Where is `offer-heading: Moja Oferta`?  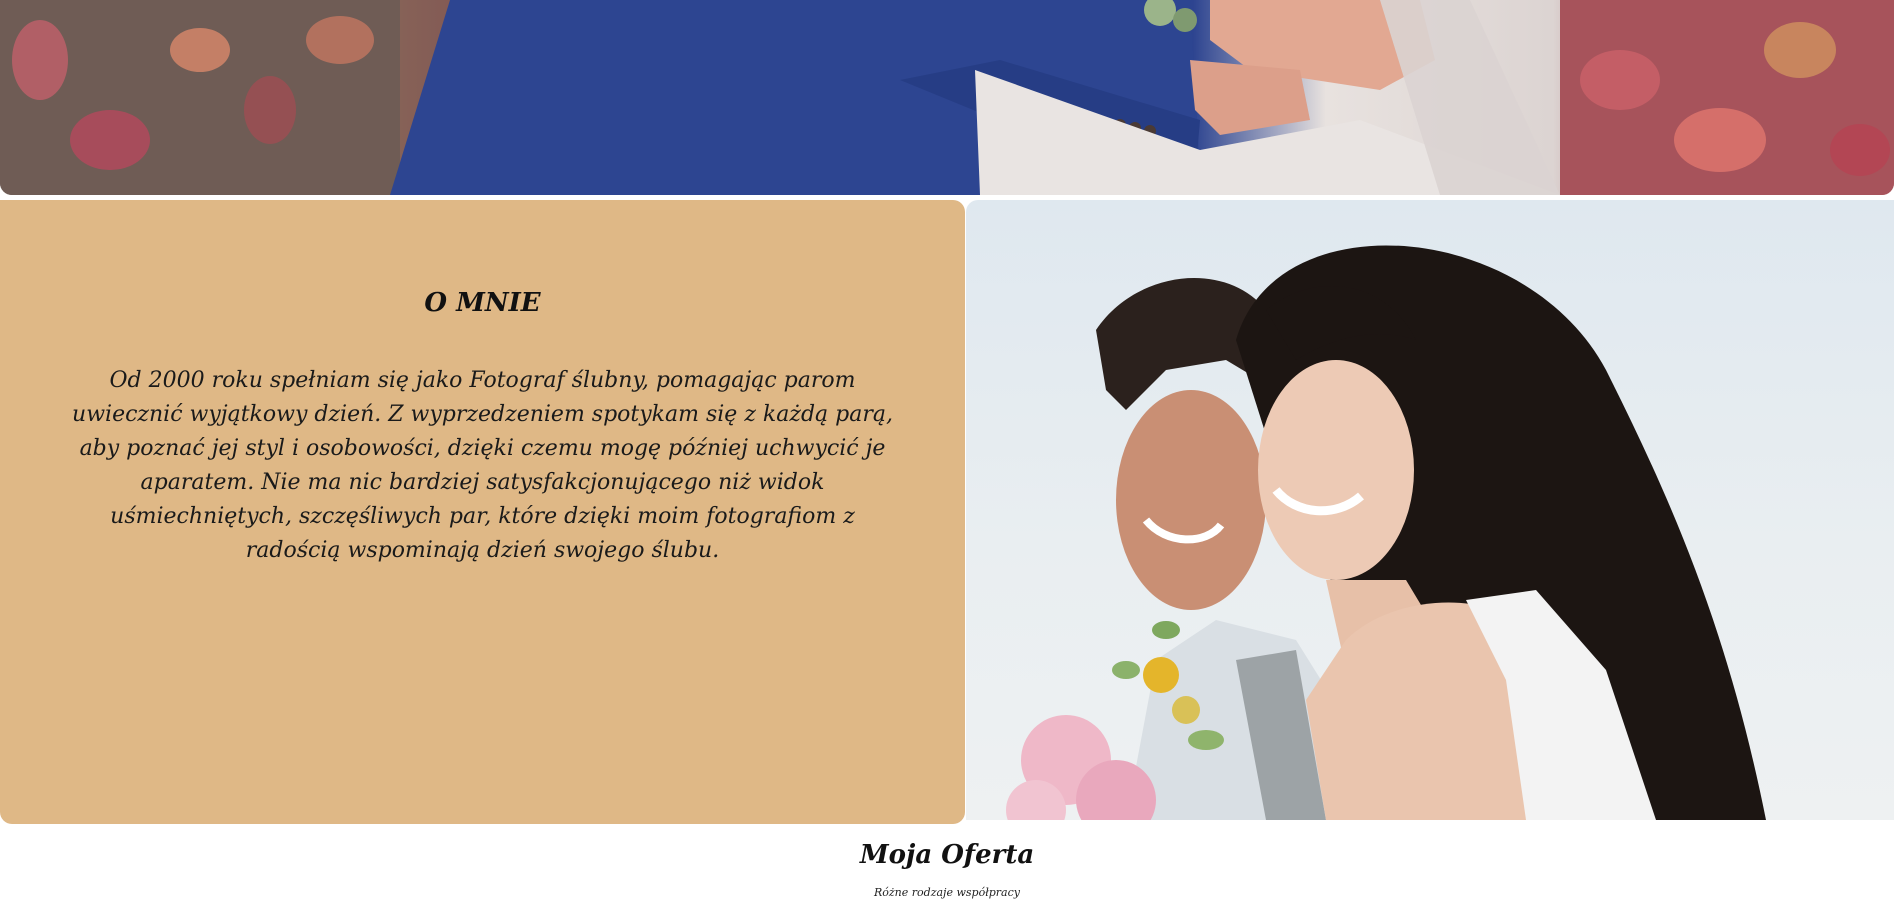
offer-heading: Moja Oferta is located at coordinates (947, 855).